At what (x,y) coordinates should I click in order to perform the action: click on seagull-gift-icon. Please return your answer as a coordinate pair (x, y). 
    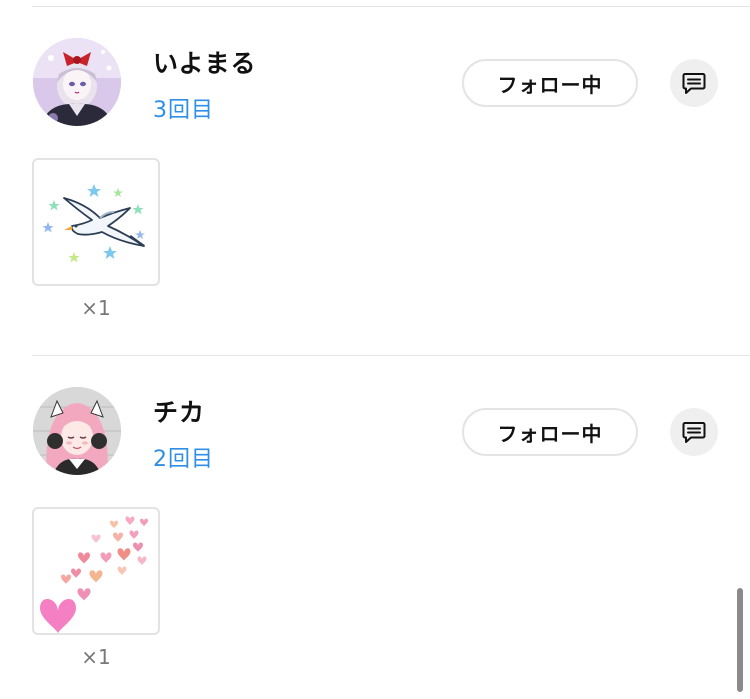
    Looking at the image, I should click on (93, 223).